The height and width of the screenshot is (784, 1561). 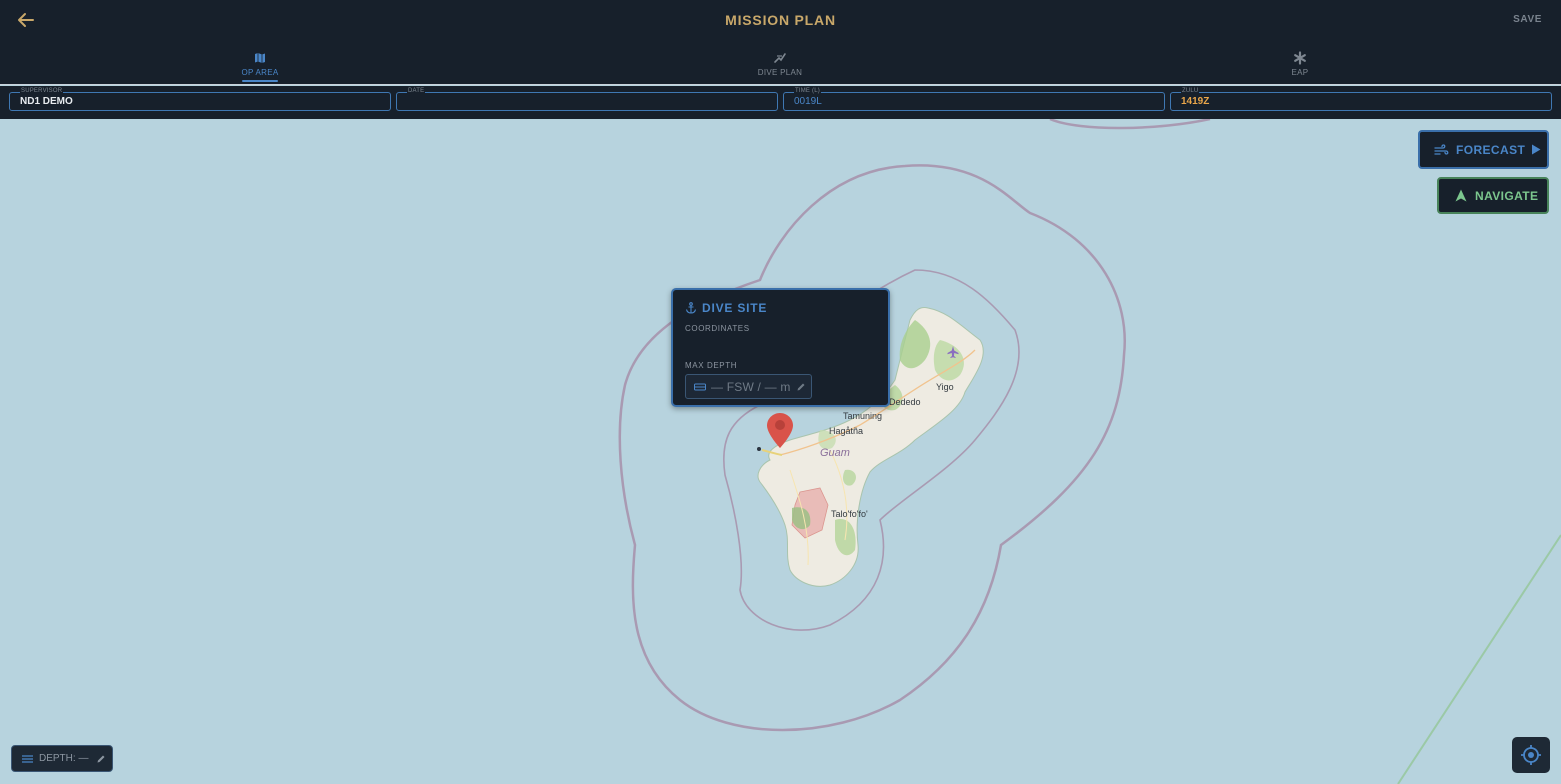 What do you see at coordinates (200, 99) in the screenshot?
I see `supervisor-field: SUPERVISOR ND1 DEMO` at bounding box center [200, 99].